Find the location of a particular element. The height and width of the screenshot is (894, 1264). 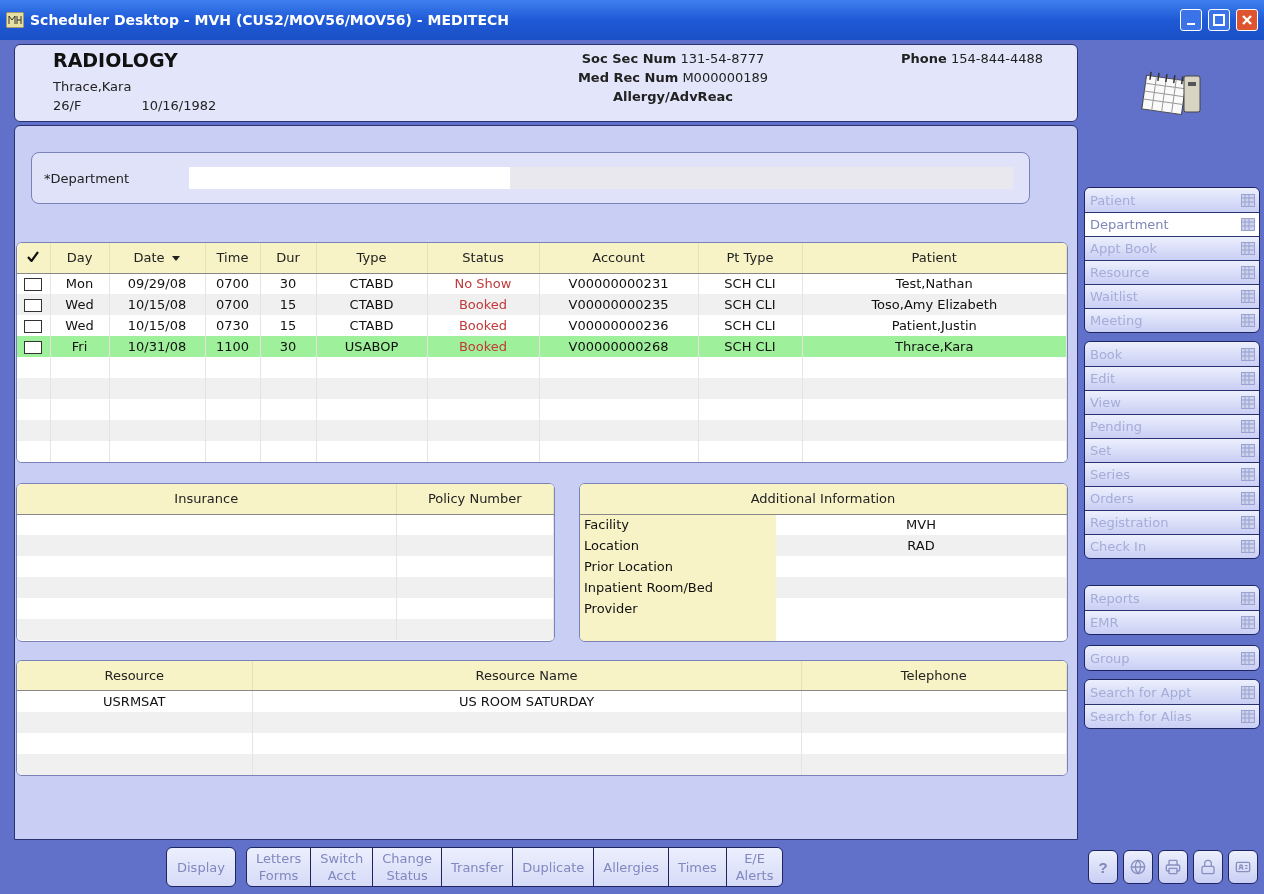

birth-date: 10/16/1982 is located at coordinates (179, 105).